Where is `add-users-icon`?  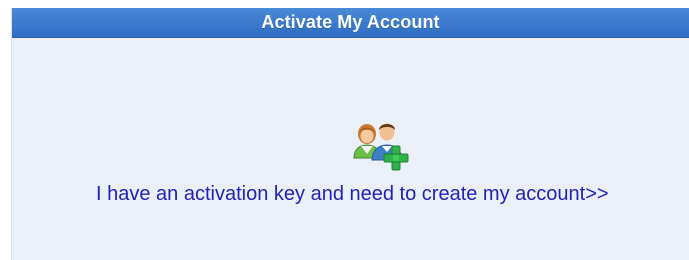 add-users-icon is located at coordinates (382, 144).